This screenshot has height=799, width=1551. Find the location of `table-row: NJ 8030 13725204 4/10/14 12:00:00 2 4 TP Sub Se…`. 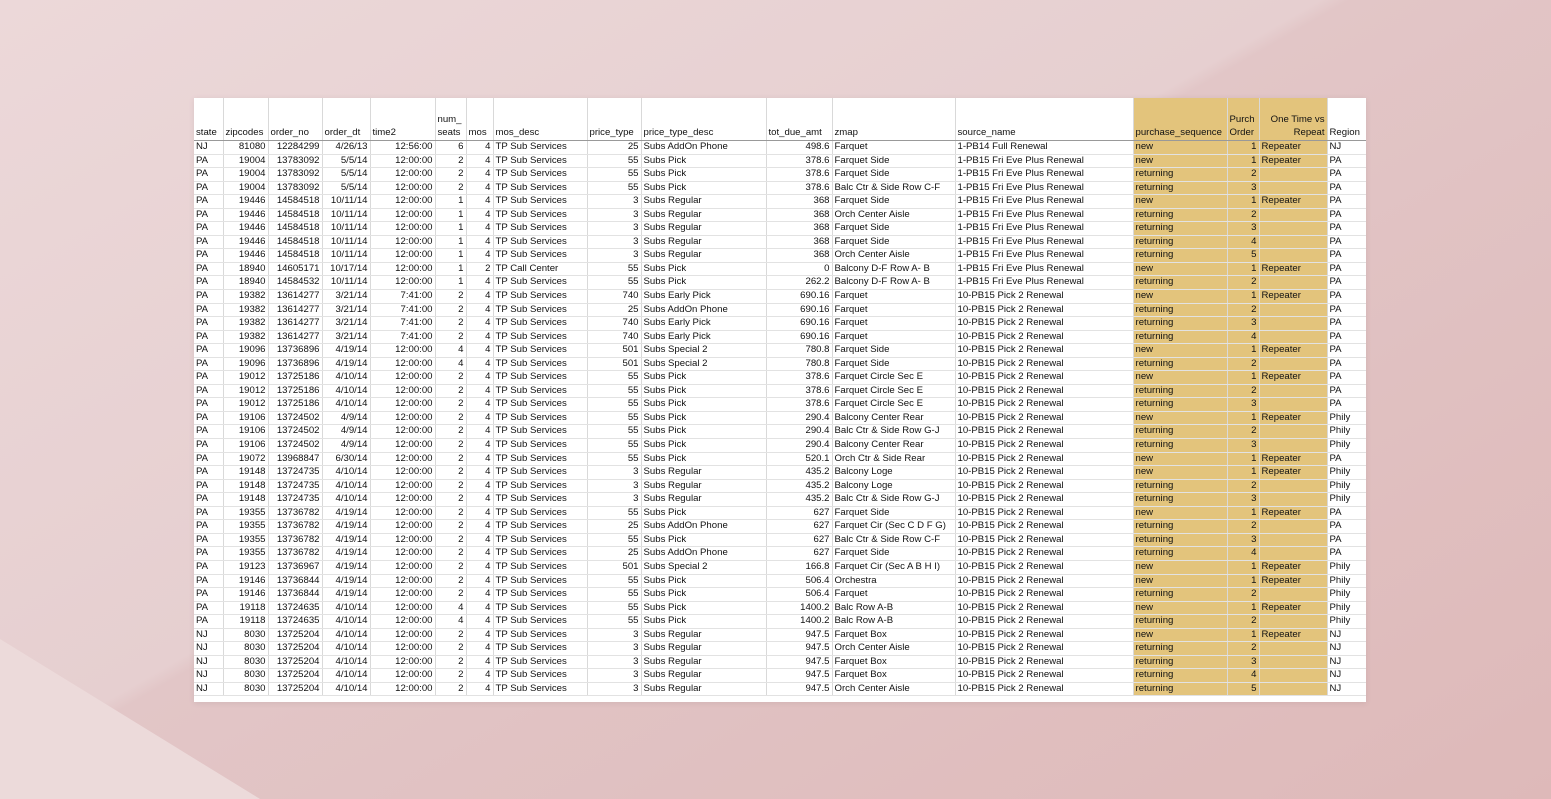

table-row: NJ 8030 13725204 4/10/14 12:00:00 2 4 TP Sub Se… is located at coordinates (780, 648).